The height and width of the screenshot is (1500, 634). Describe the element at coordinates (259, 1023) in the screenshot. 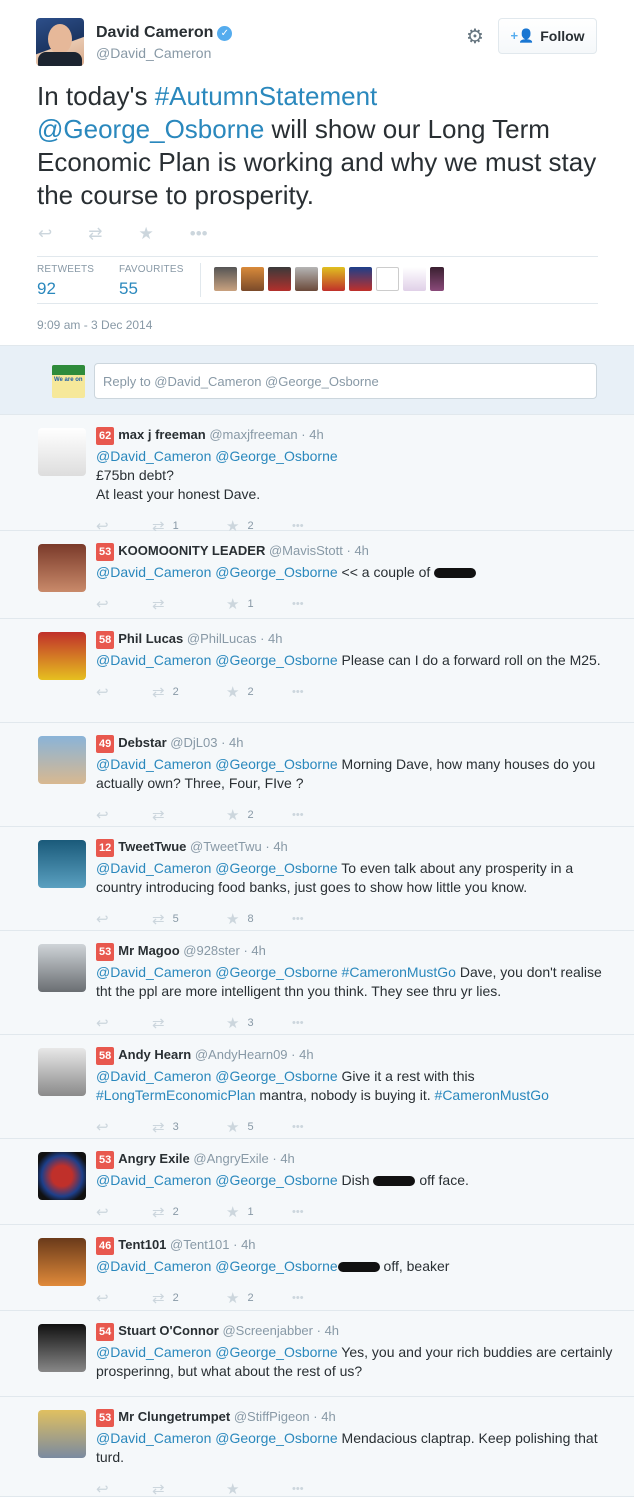

I see `favorite-action: ★3` at that location.